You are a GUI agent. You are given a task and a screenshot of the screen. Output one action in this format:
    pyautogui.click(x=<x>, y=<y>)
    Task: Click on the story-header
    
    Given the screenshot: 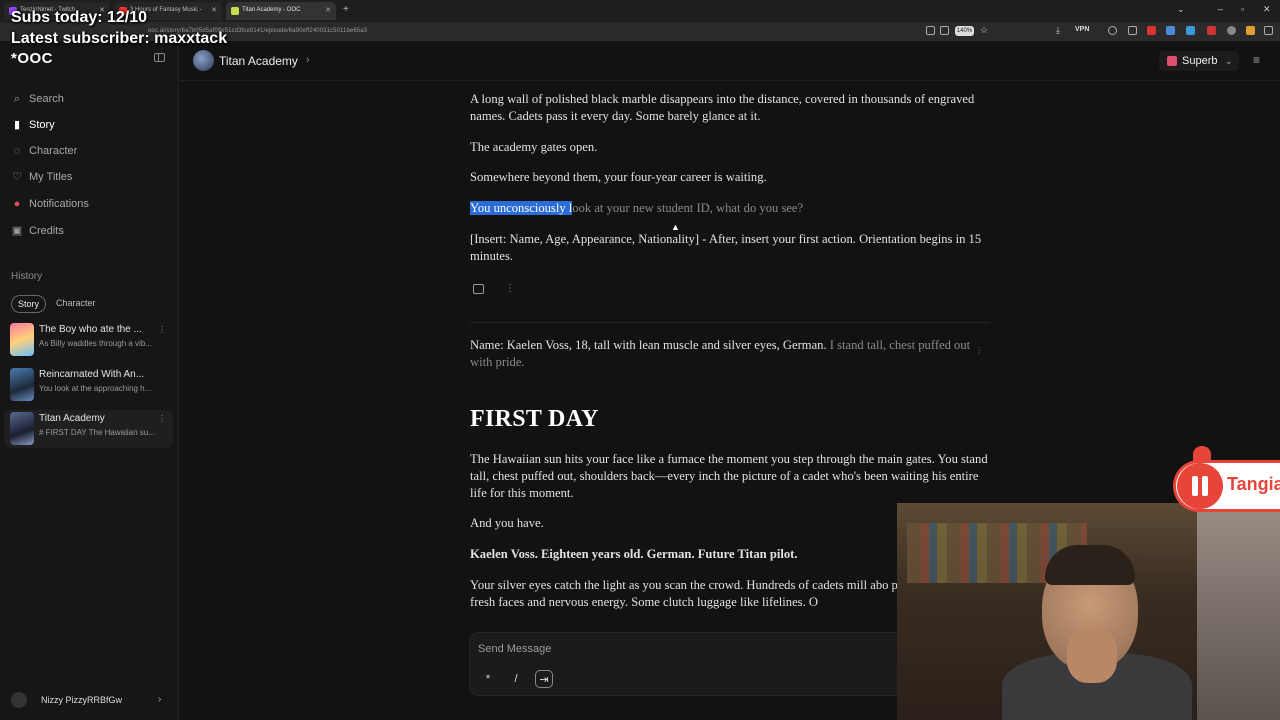 What is the action you would take?
    pyautogui.click(x=730, y=61)
    